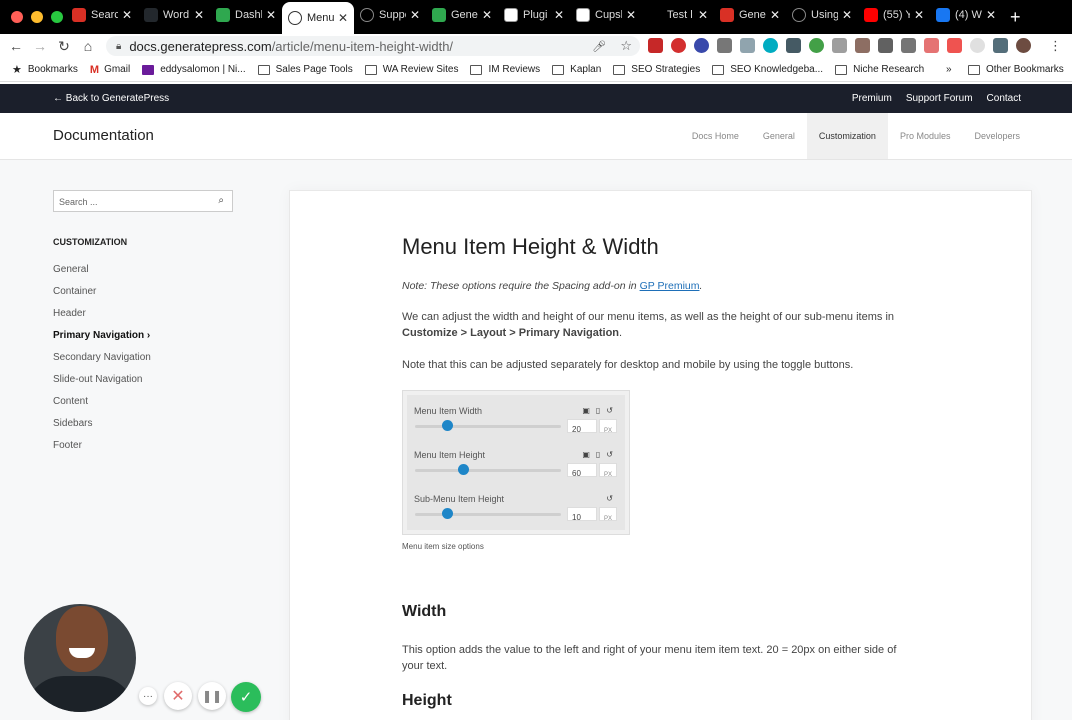  Describe the element at coordinates (102, 363) in the screenshot. I see `sidebar-item: Secondary Navigation` at that location.